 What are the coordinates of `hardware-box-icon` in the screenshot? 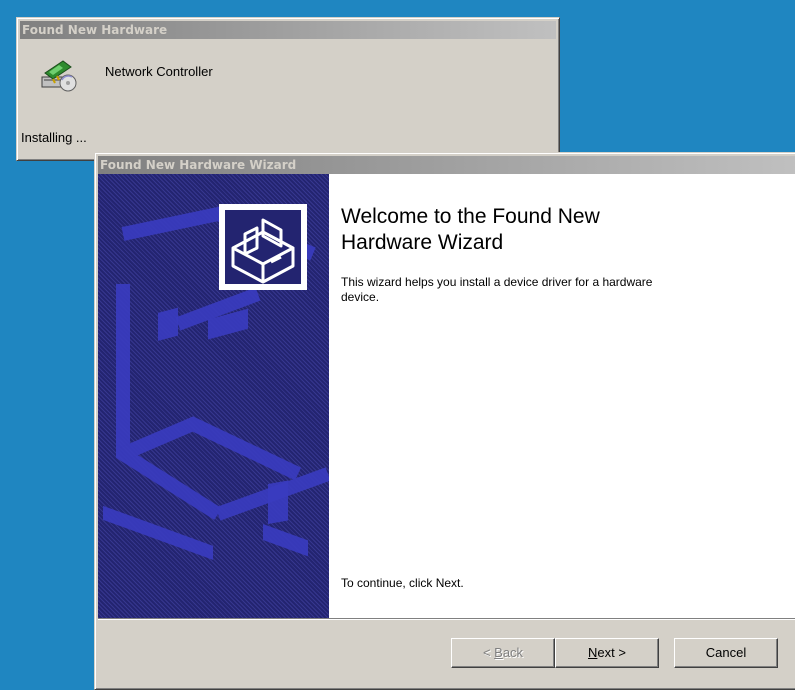 It's located at (263, 247).